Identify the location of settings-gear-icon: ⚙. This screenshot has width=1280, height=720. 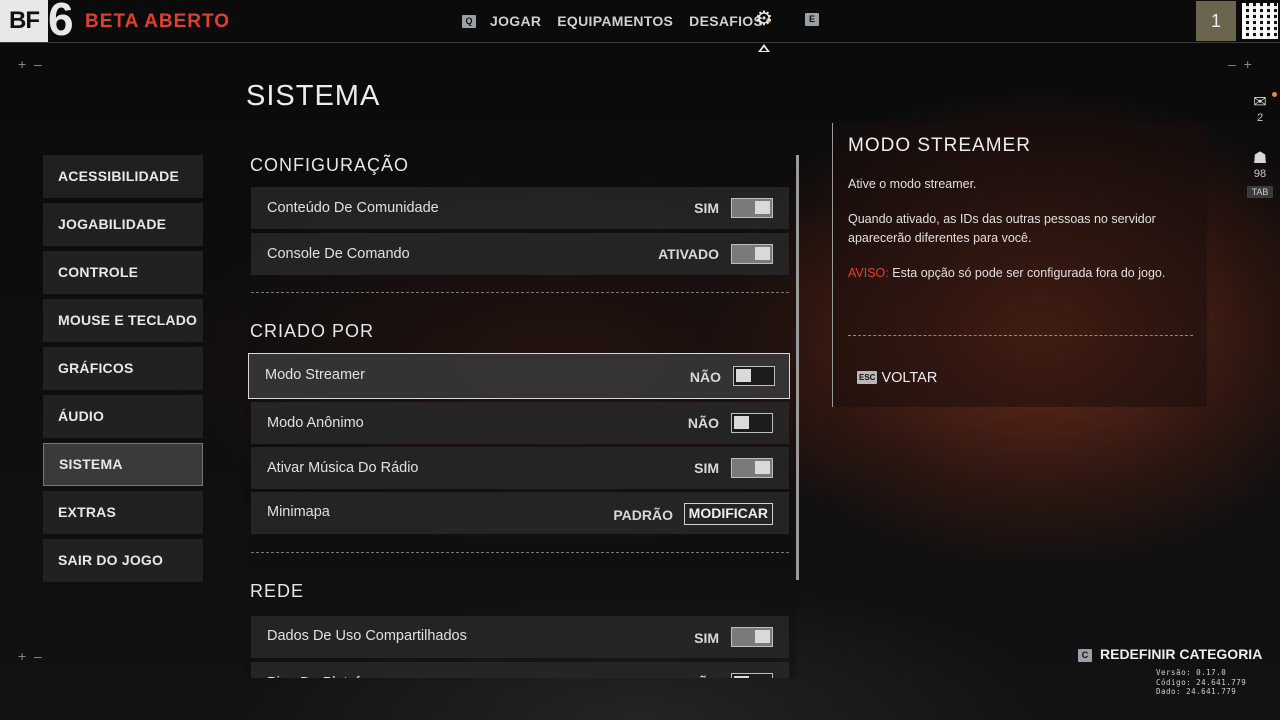
(764, 19).